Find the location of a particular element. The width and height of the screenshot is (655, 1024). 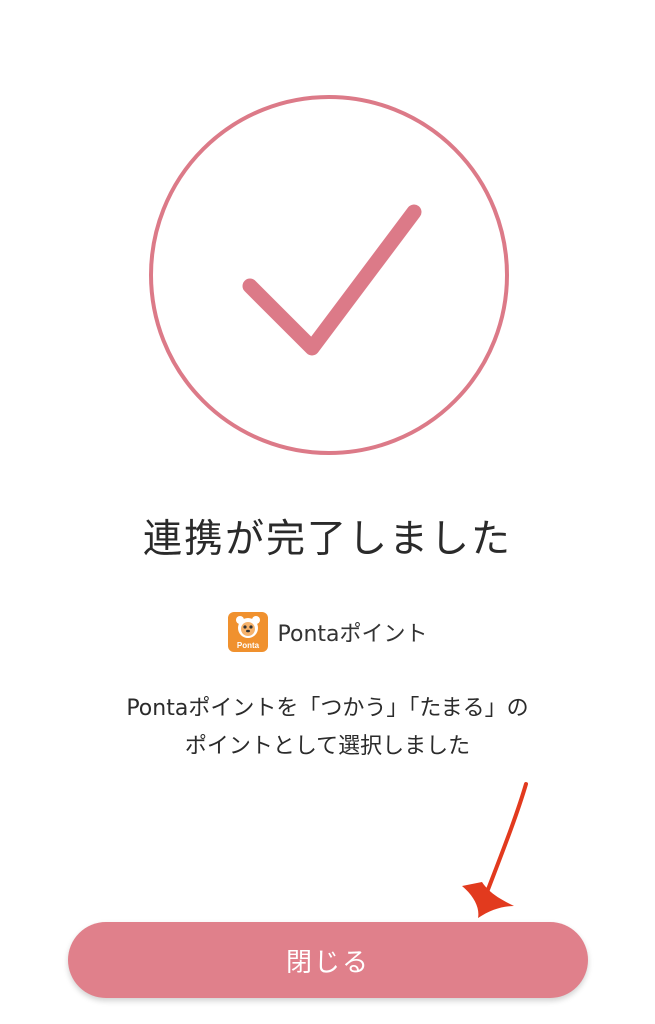

message-line-2: ポイントとして選択しました is located at coordinates (327, 746).